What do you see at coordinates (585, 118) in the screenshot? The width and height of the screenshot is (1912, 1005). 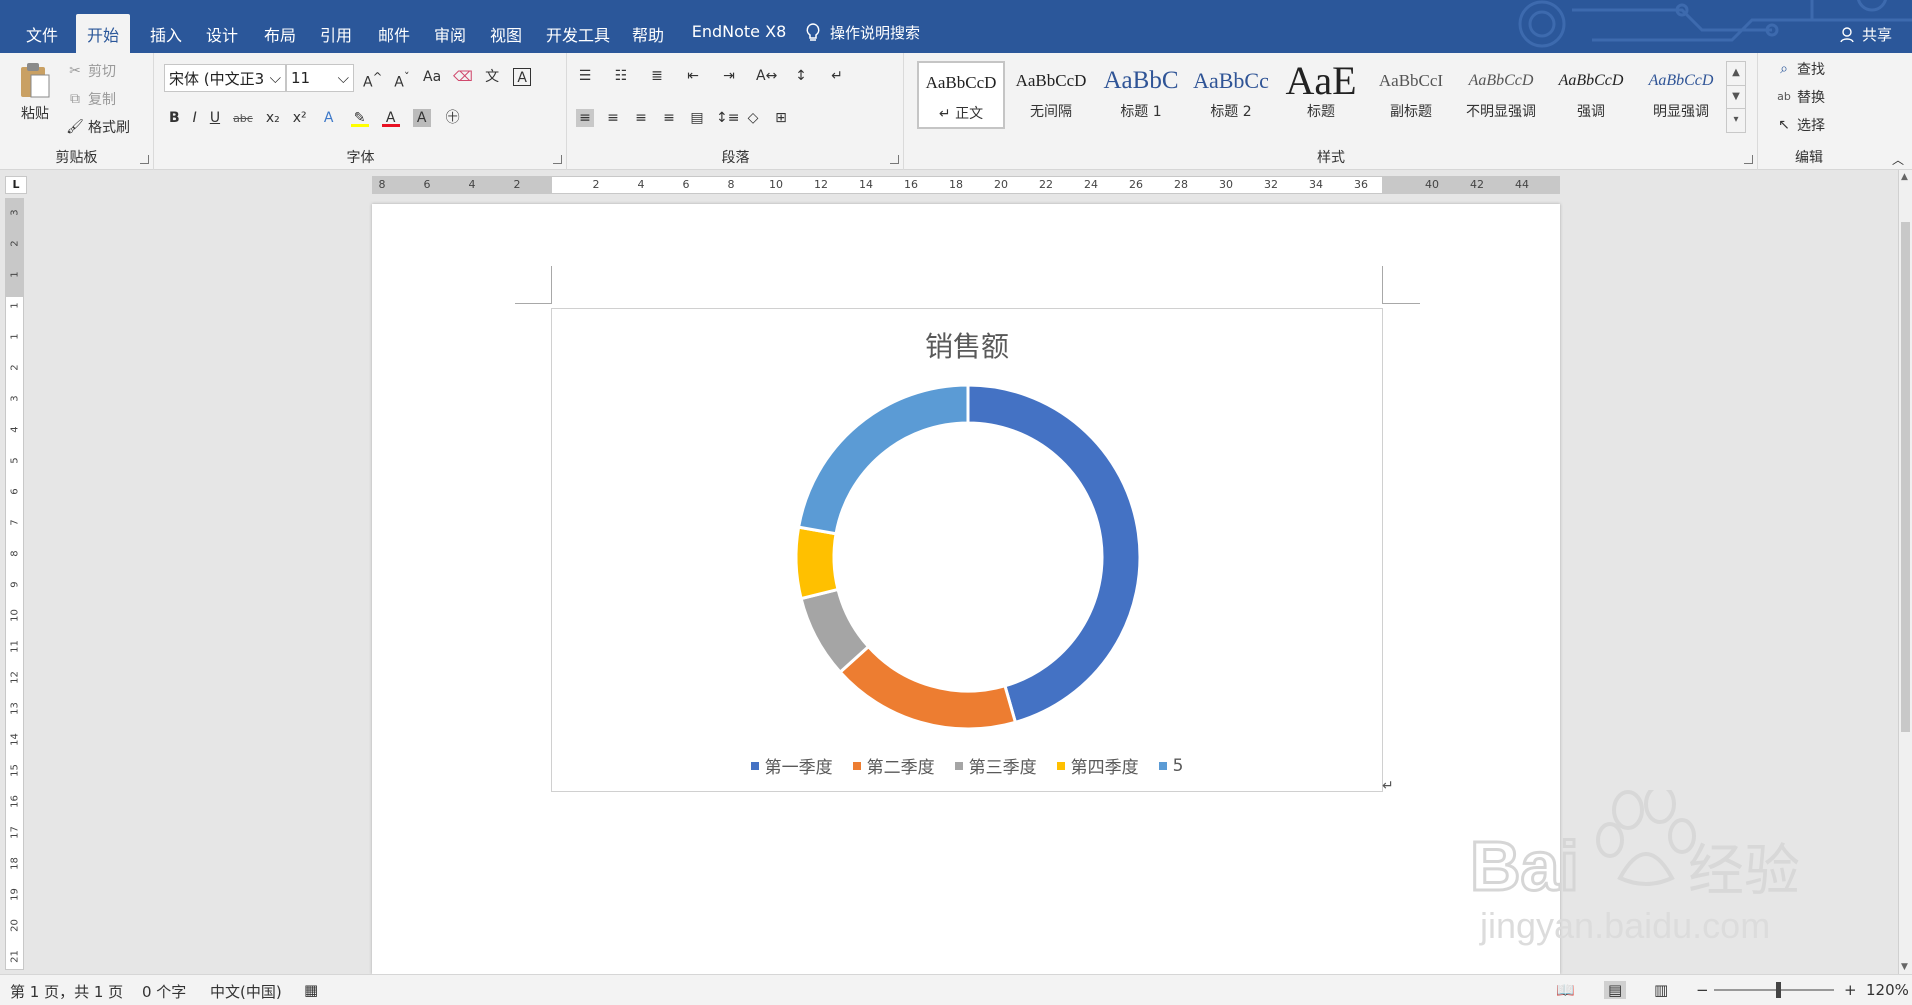 I see `align-left-icon: ≡` at bounding box center [585, 118].